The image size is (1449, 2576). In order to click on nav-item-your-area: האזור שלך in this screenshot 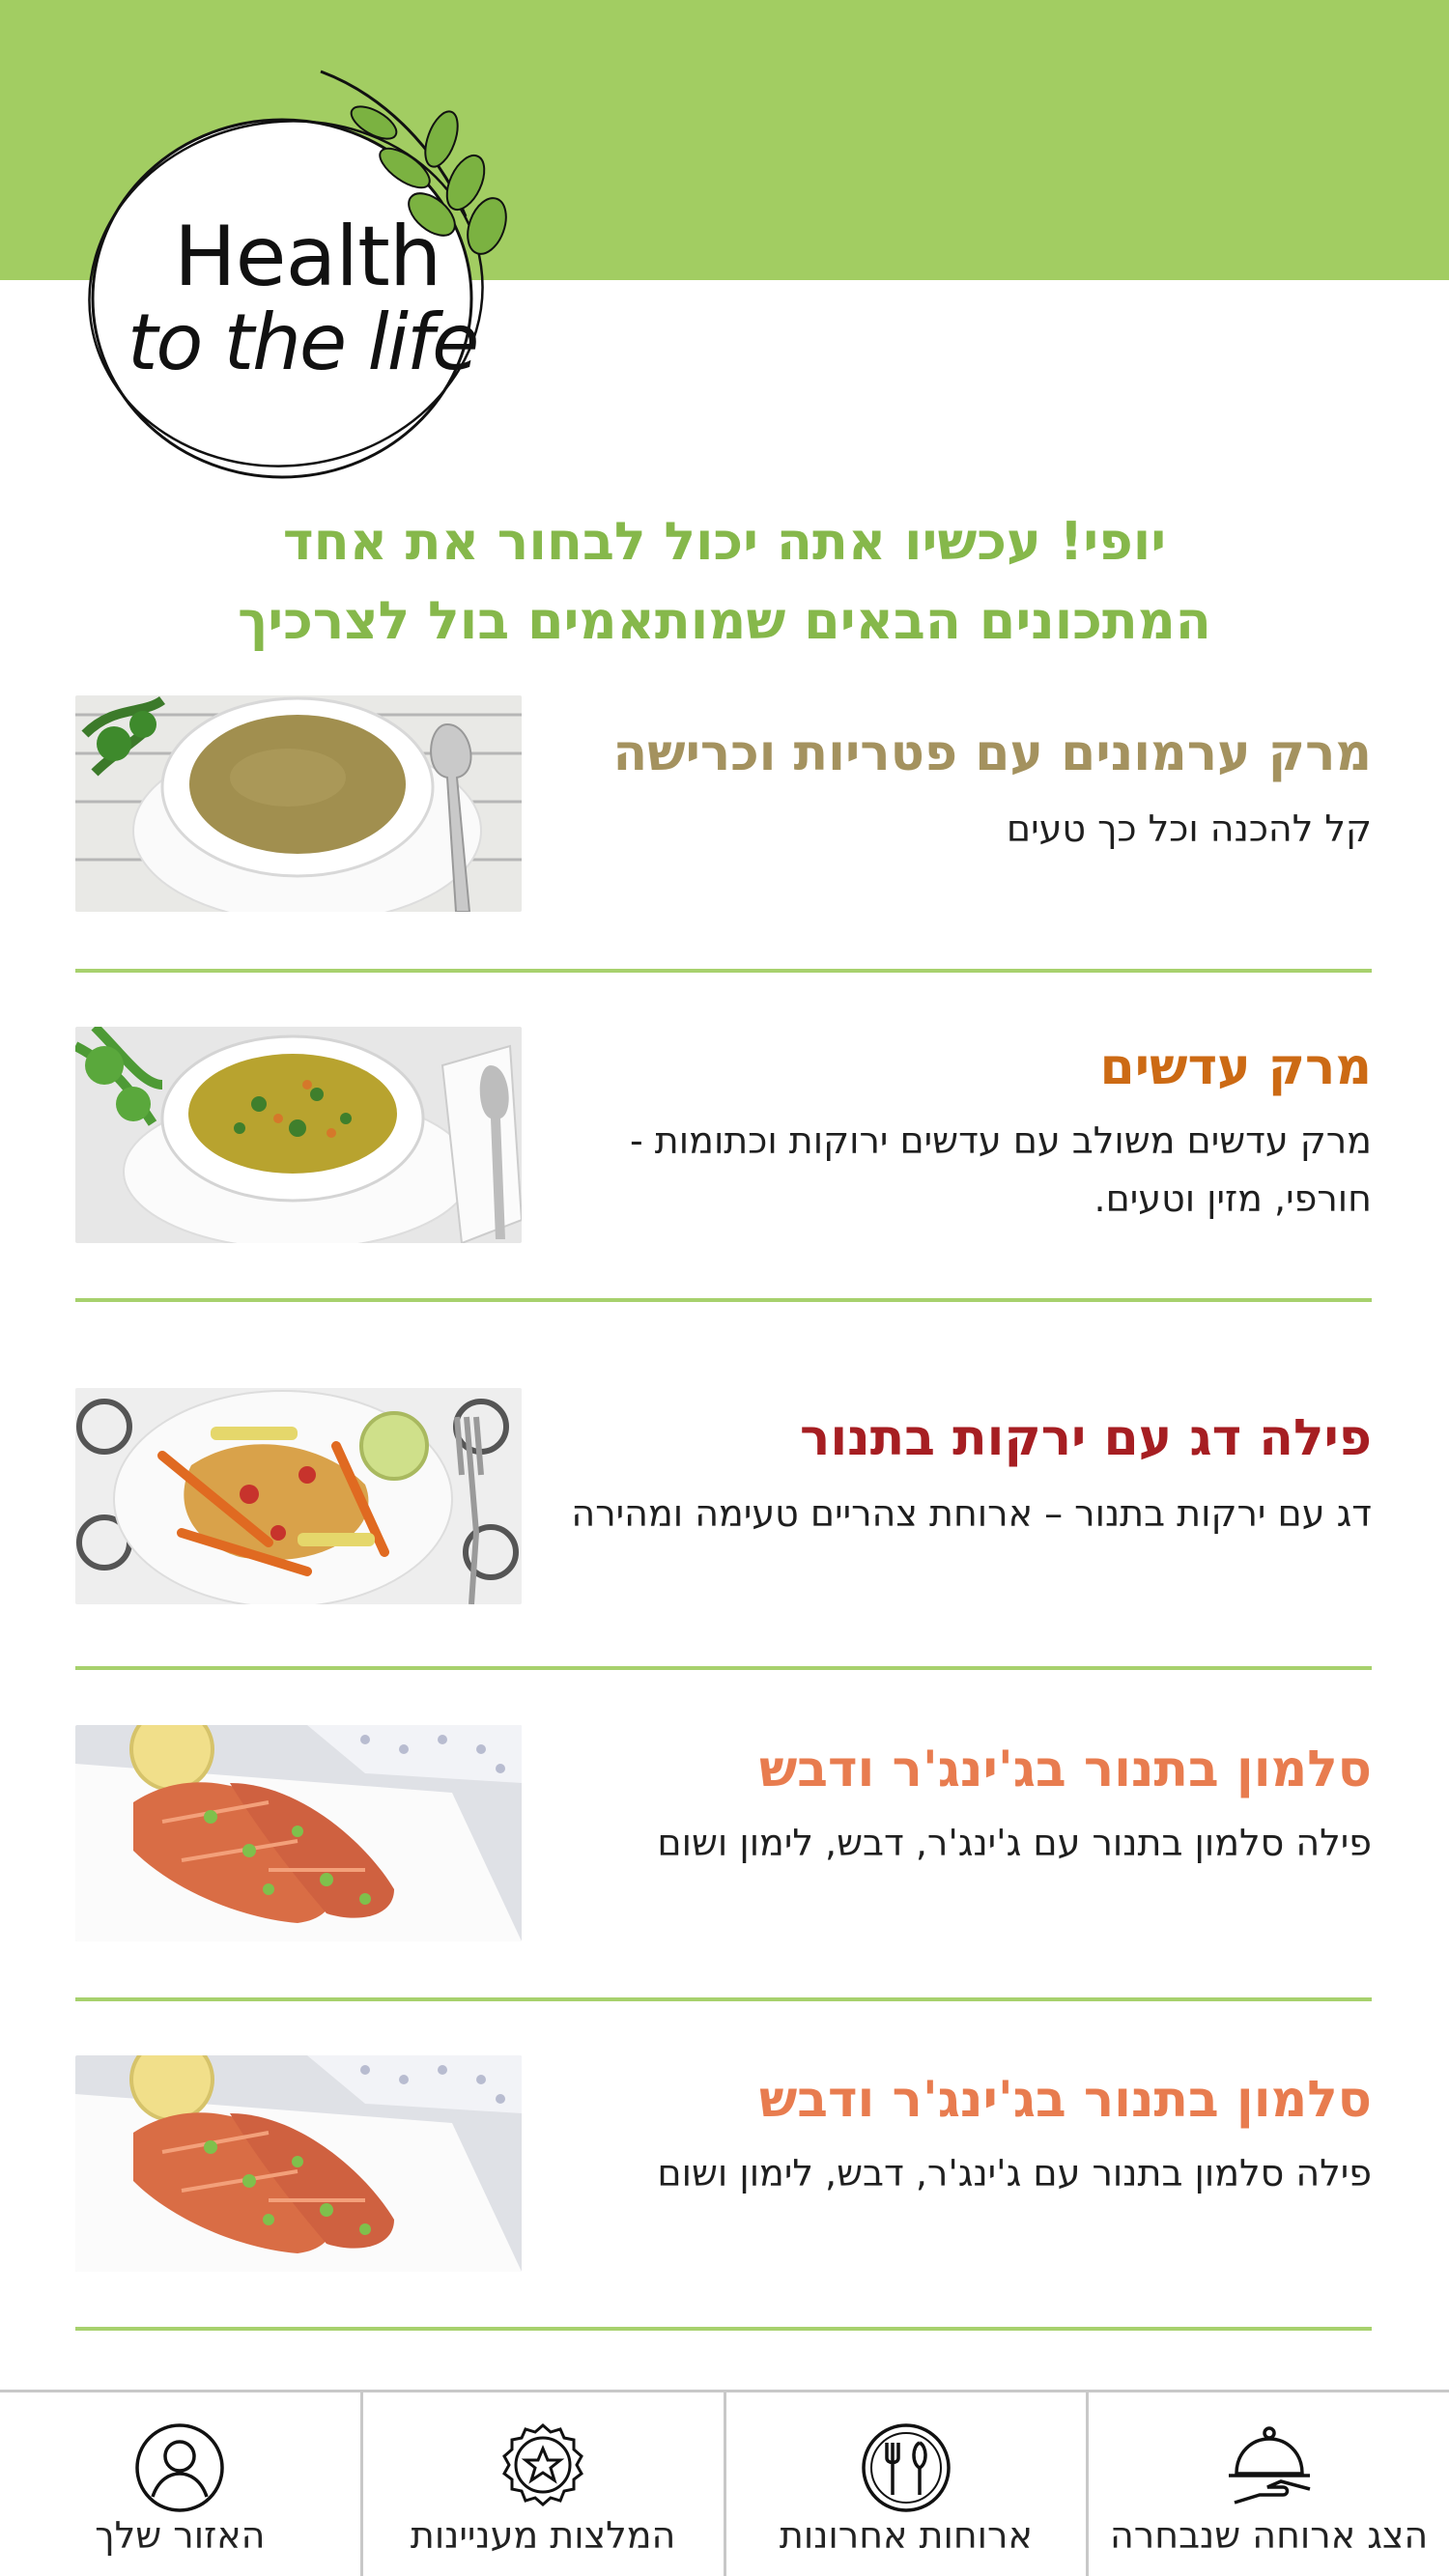, I will do `click(180, 2484)`.